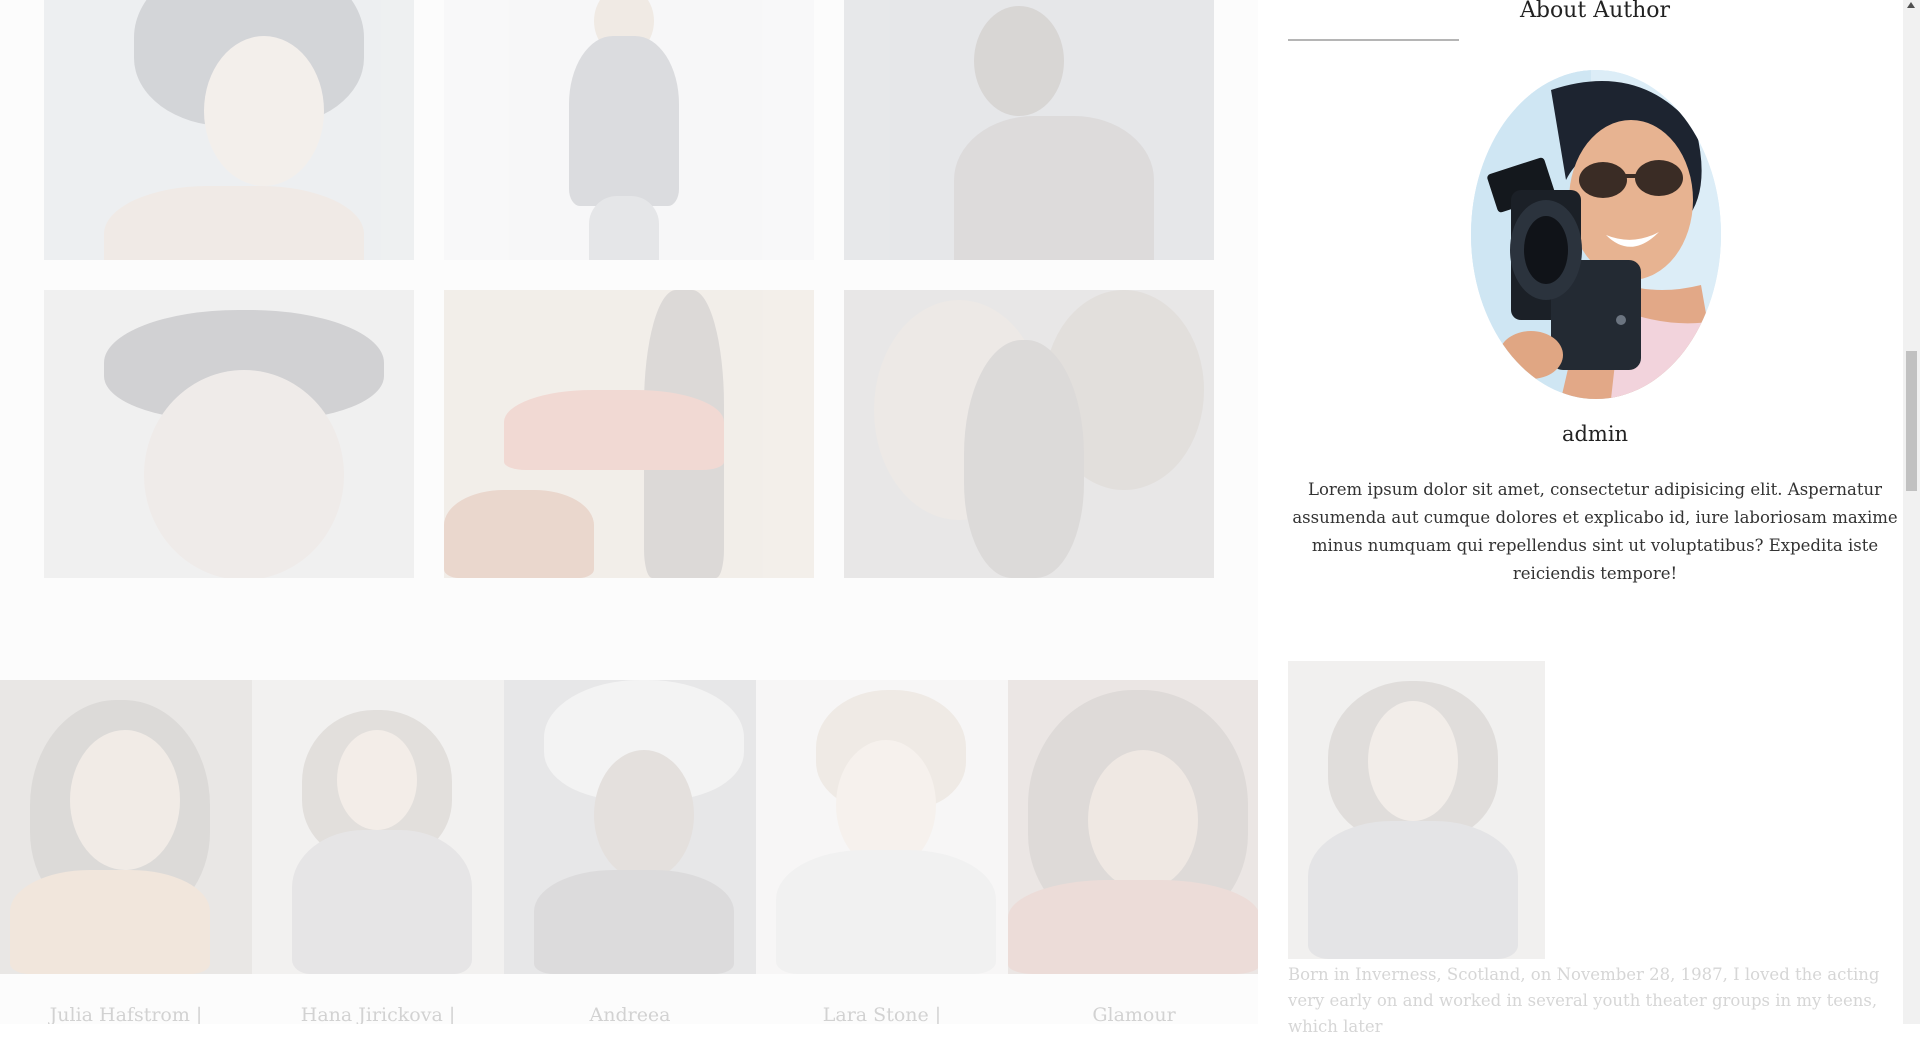 The width and height of the screenshot is (1920, 1040). What do you see at coordinates (1595, 11) in the screenshot?
I see `widget-title: About Author` at bounding box center [1595, 11].